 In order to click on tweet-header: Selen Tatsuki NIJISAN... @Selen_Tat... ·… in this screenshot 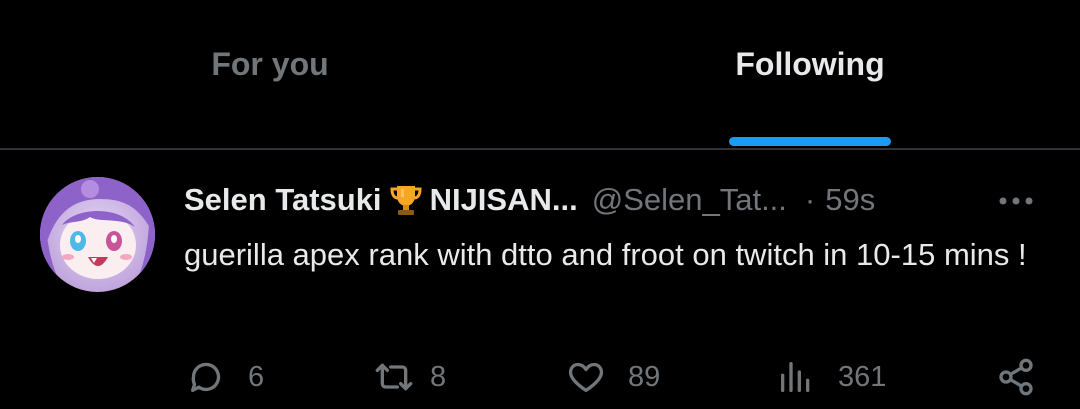, I will do `click(529, 200)`.